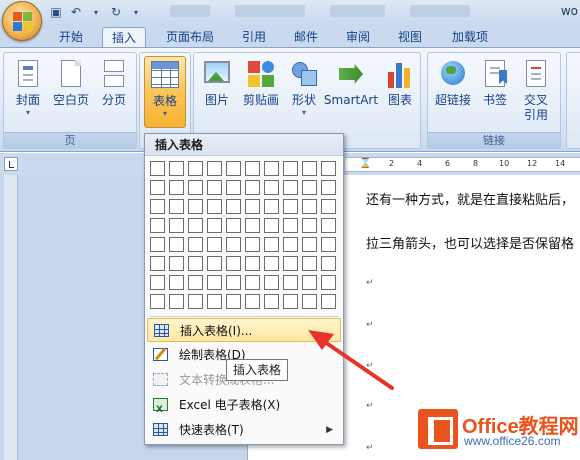 This screenshot has height=460, width=580. Describe the element at coordinates (11, 164) in the screenshot. I see `tab-stop-selector` at that location.